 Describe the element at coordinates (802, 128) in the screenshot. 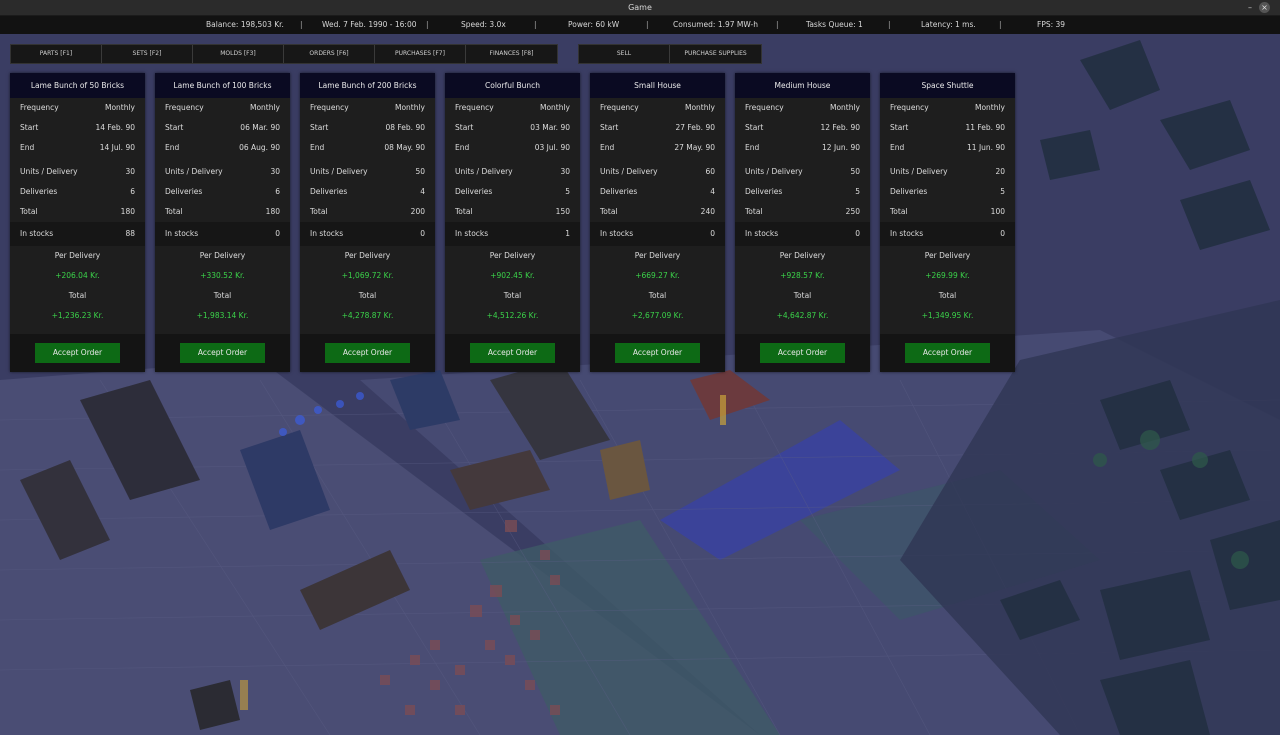

I see `start-row: Start 12 Feb. 90` at that location.